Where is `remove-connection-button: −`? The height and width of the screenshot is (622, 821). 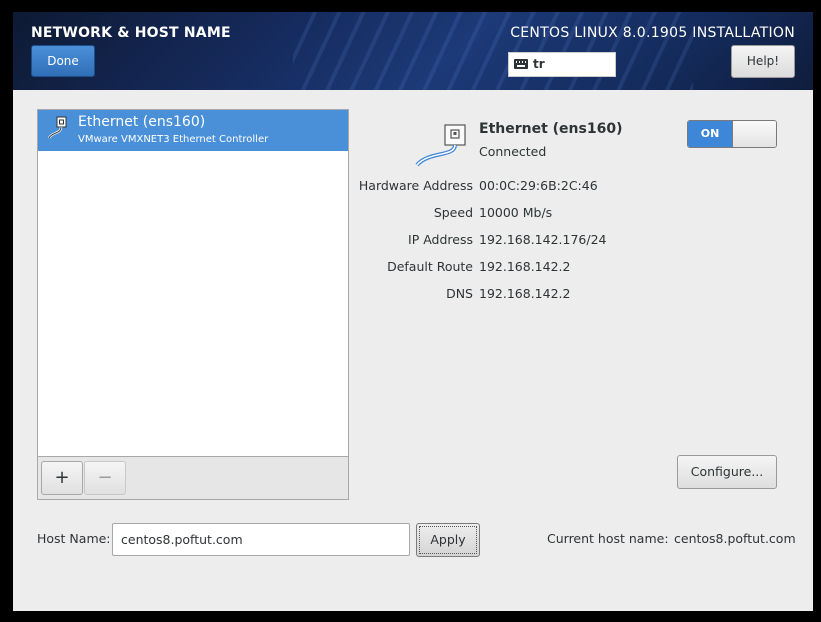
remove-connection-button: − is located at coordinates (105, 478).